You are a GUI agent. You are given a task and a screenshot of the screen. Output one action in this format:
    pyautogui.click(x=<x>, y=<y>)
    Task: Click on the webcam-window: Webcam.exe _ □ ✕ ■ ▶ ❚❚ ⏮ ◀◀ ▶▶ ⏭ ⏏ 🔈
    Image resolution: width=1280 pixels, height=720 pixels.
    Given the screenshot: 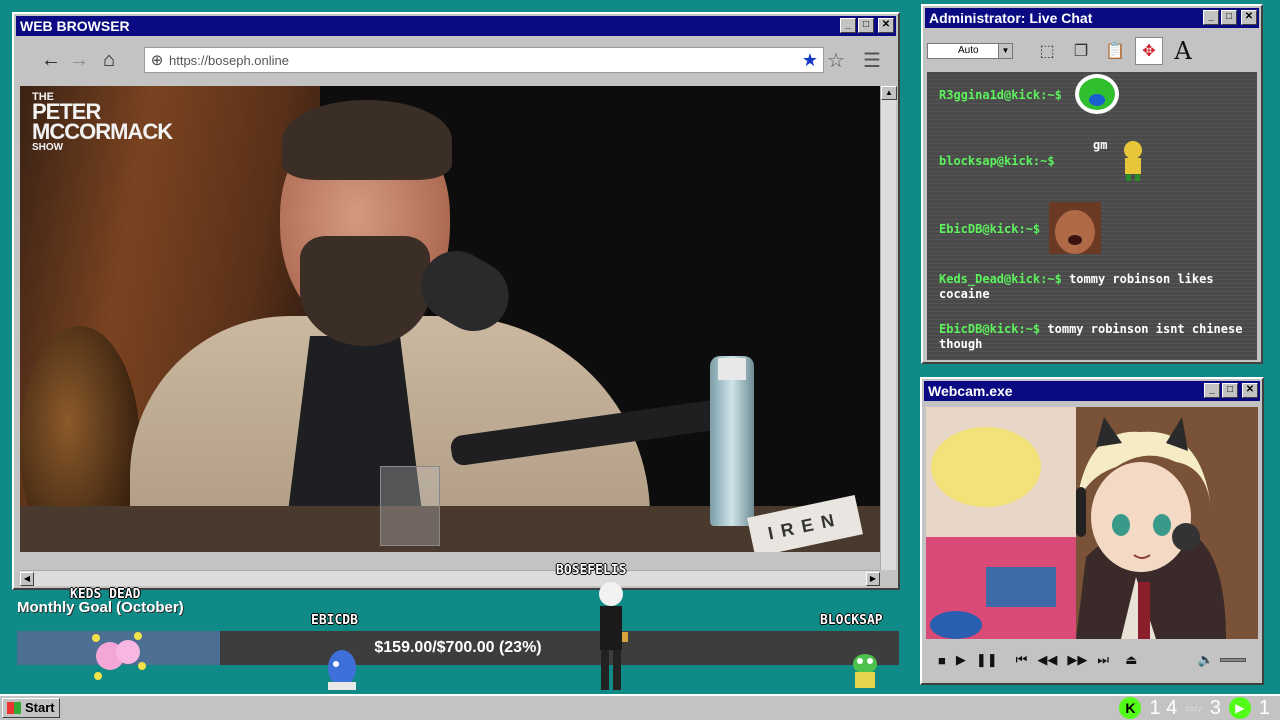 What is the action you would take?
    pyautogui.click(x=1092, y=531)
    